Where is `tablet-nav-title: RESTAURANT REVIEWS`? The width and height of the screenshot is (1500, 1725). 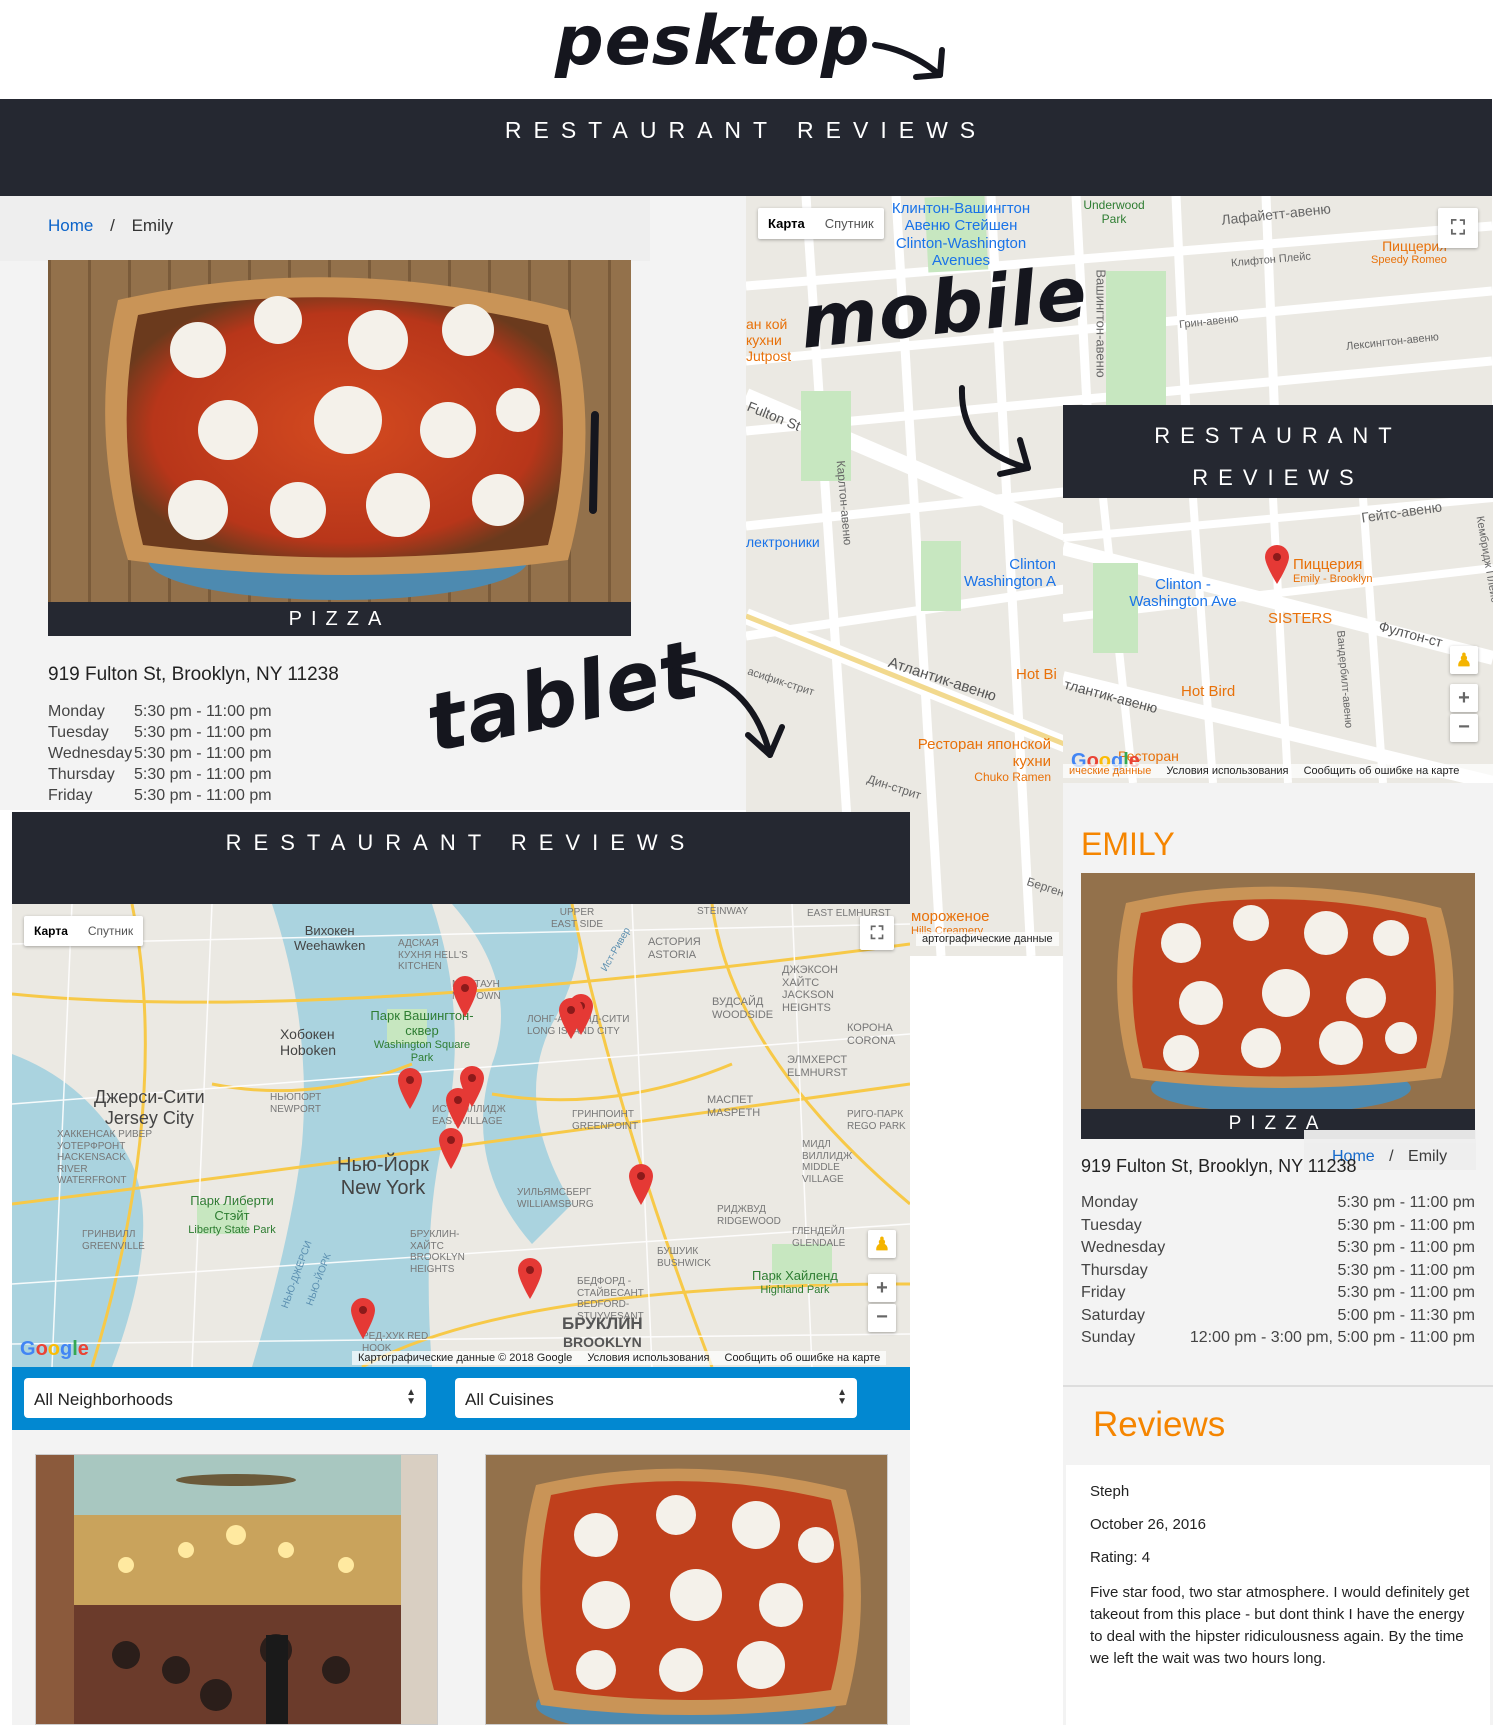 tablet-nav-title: RESTAURANT REVIEWS is located at coordinates (461, 842).